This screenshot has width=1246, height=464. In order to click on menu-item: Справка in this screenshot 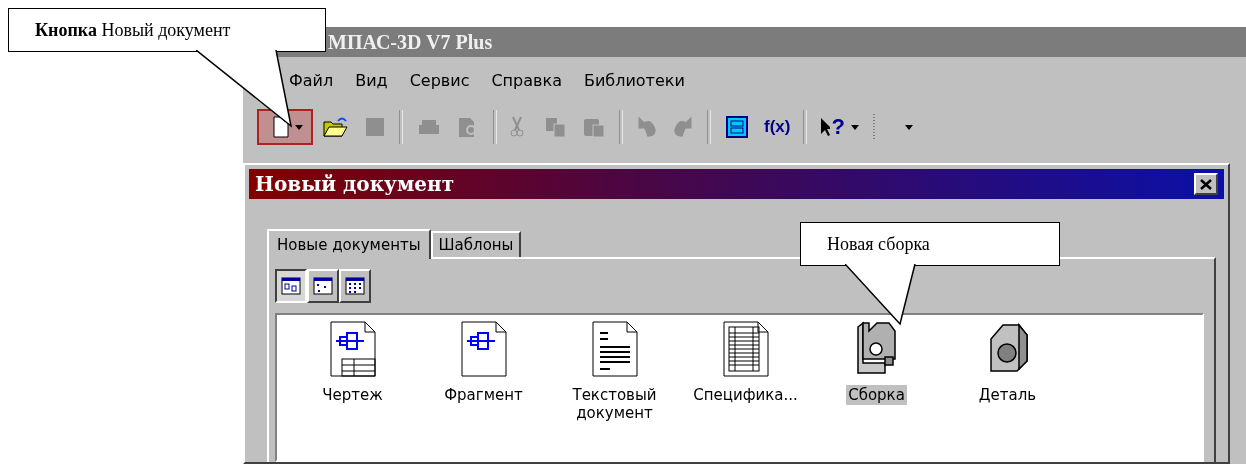, I will do `click(526, 80)`.